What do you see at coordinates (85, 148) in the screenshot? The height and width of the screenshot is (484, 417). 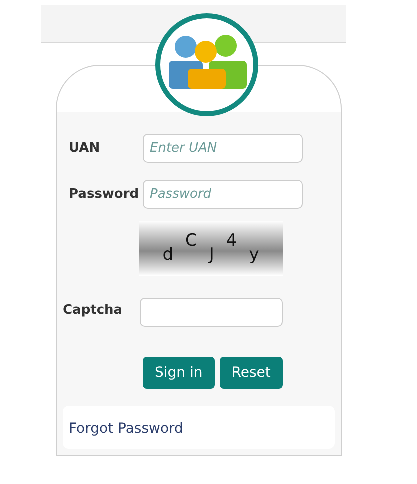 I see `field-label: UAN` at bounding box center [85, 148].